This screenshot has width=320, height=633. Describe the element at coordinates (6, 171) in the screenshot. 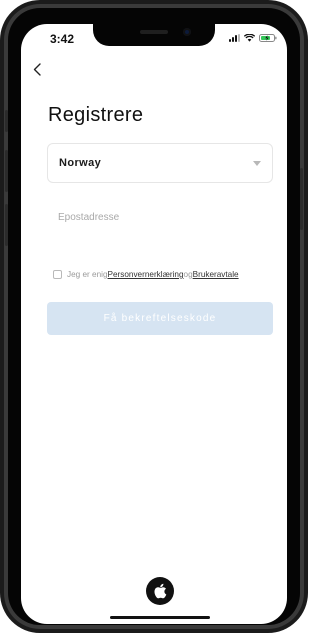

I see `volume-up-button` at that location.